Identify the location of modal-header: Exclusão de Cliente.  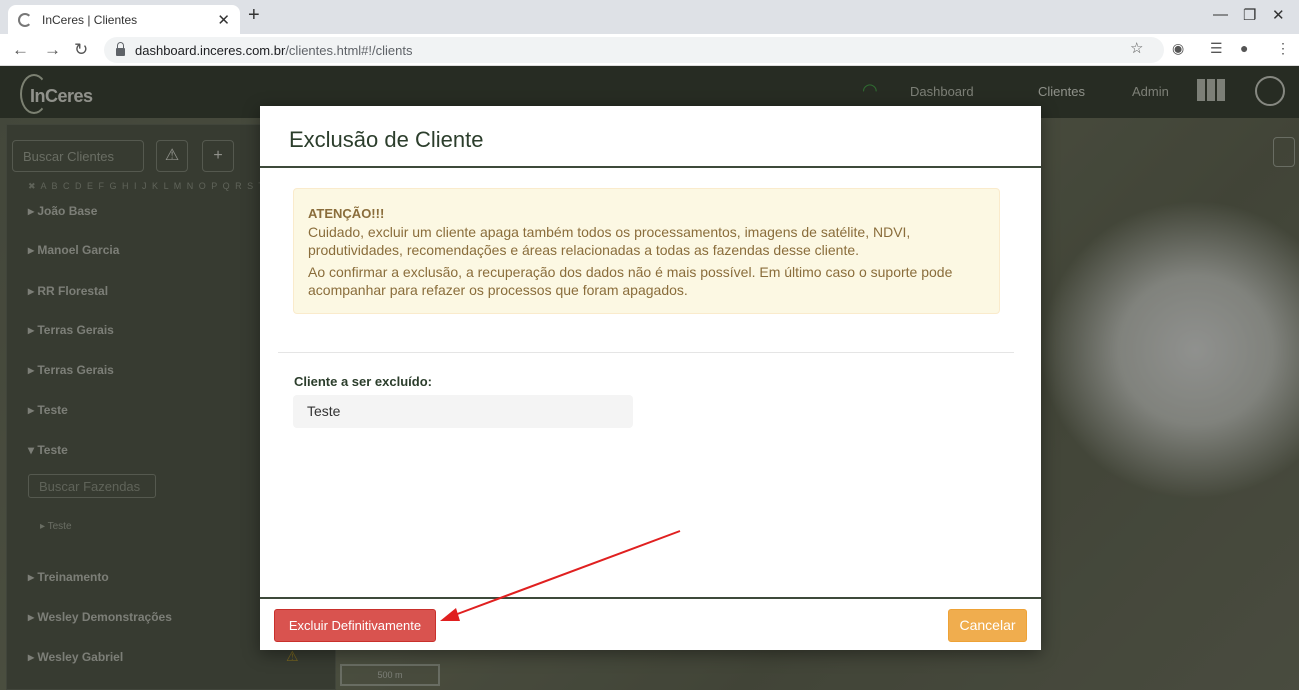
(650, 137).